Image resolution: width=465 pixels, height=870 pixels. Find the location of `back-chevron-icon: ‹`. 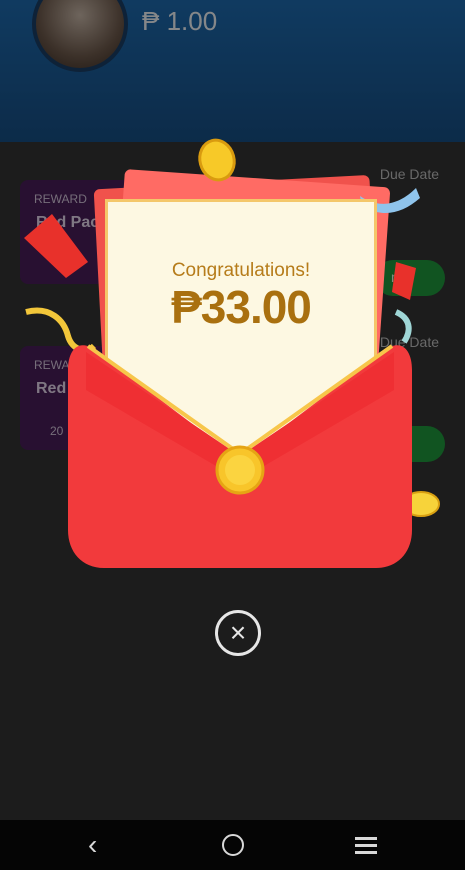

back-chevron-icon: ‹ is located at coordinates (92, 845).